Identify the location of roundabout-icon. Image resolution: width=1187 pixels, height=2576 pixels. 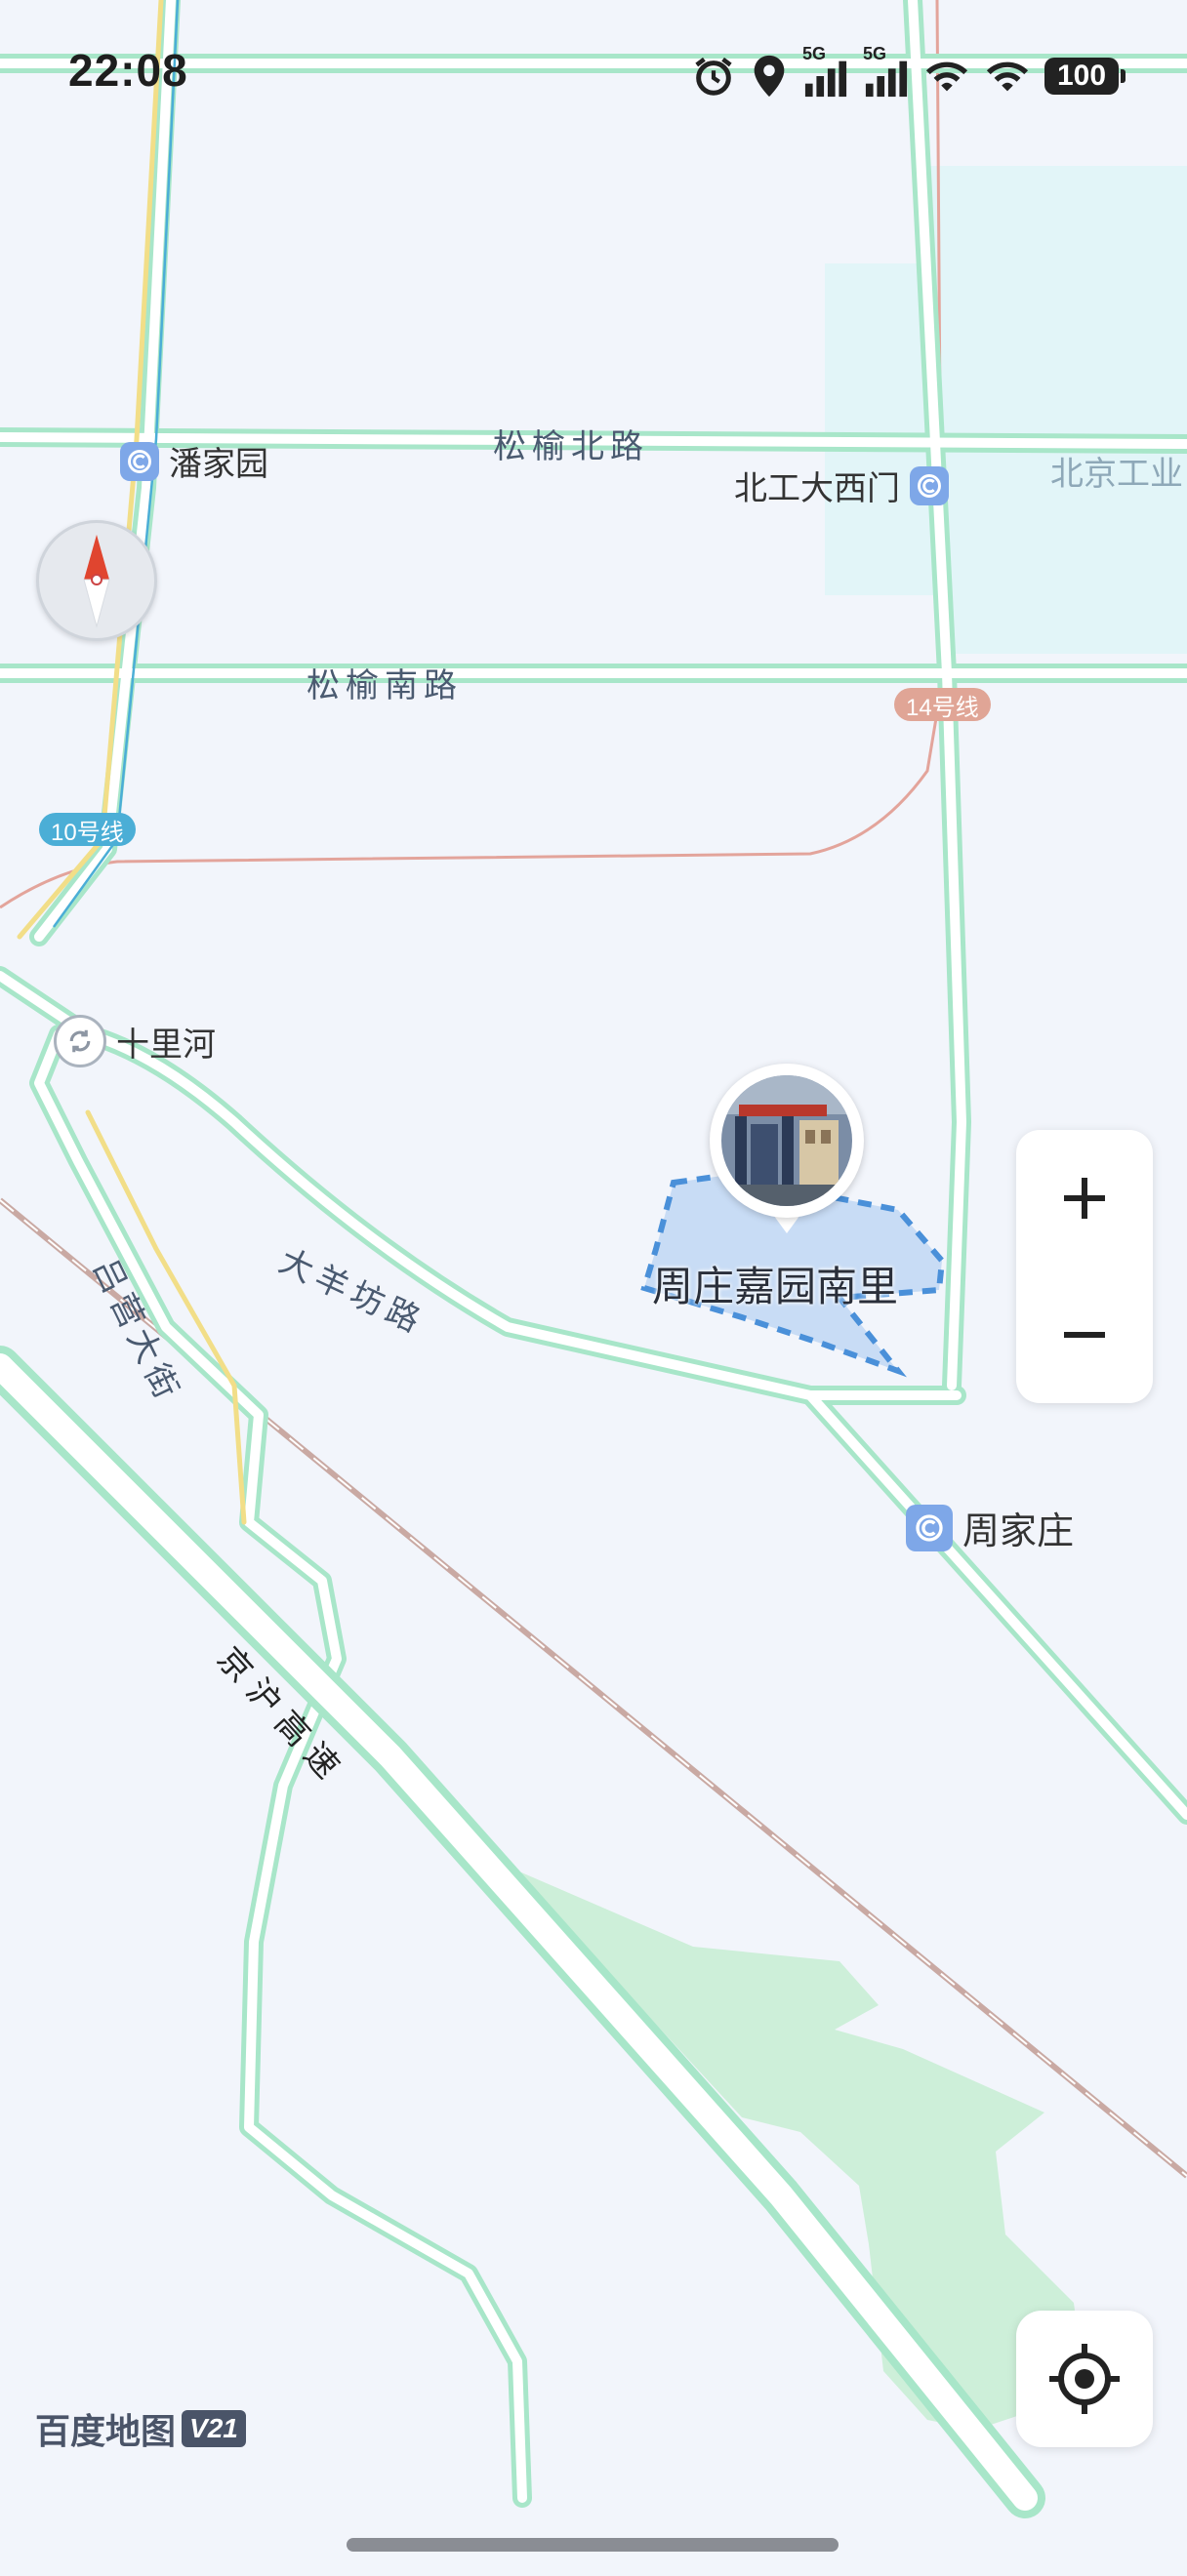
(80, 1041).